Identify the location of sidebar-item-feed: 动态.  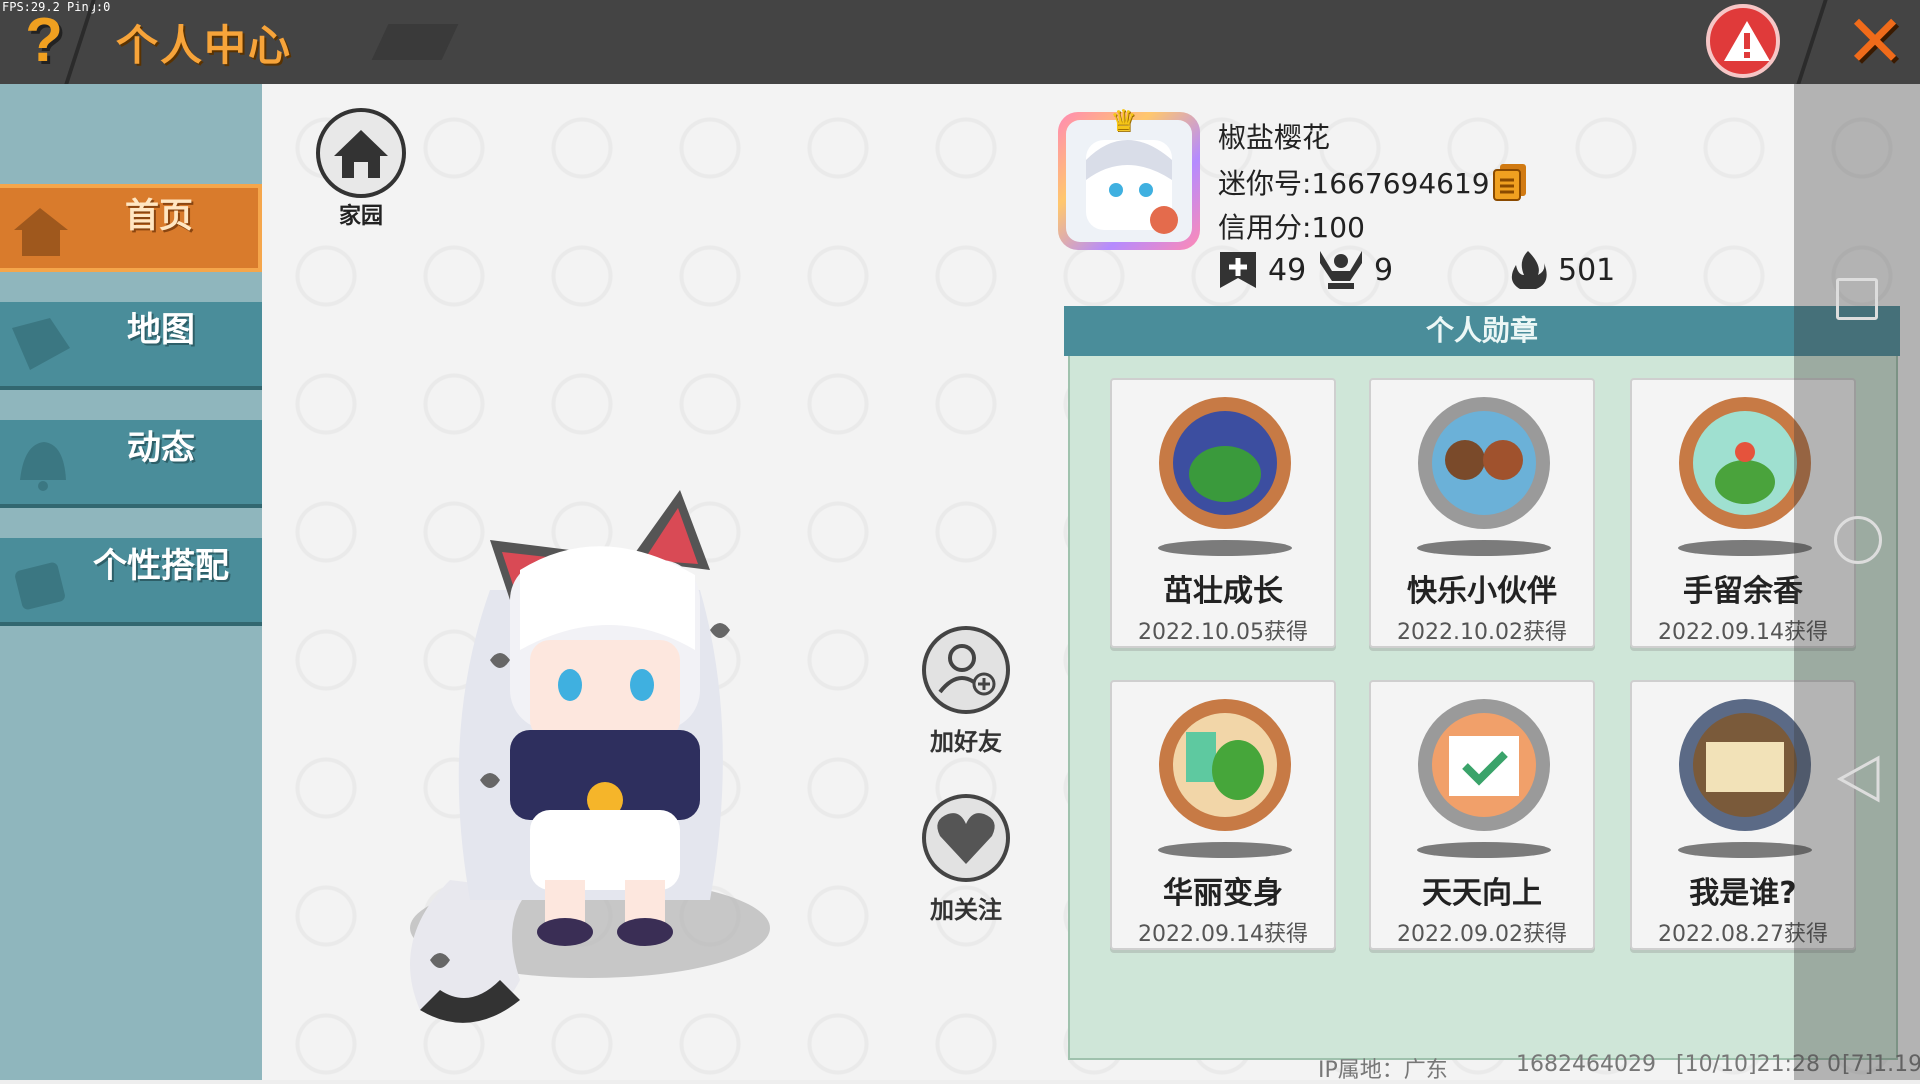
(131, 464).